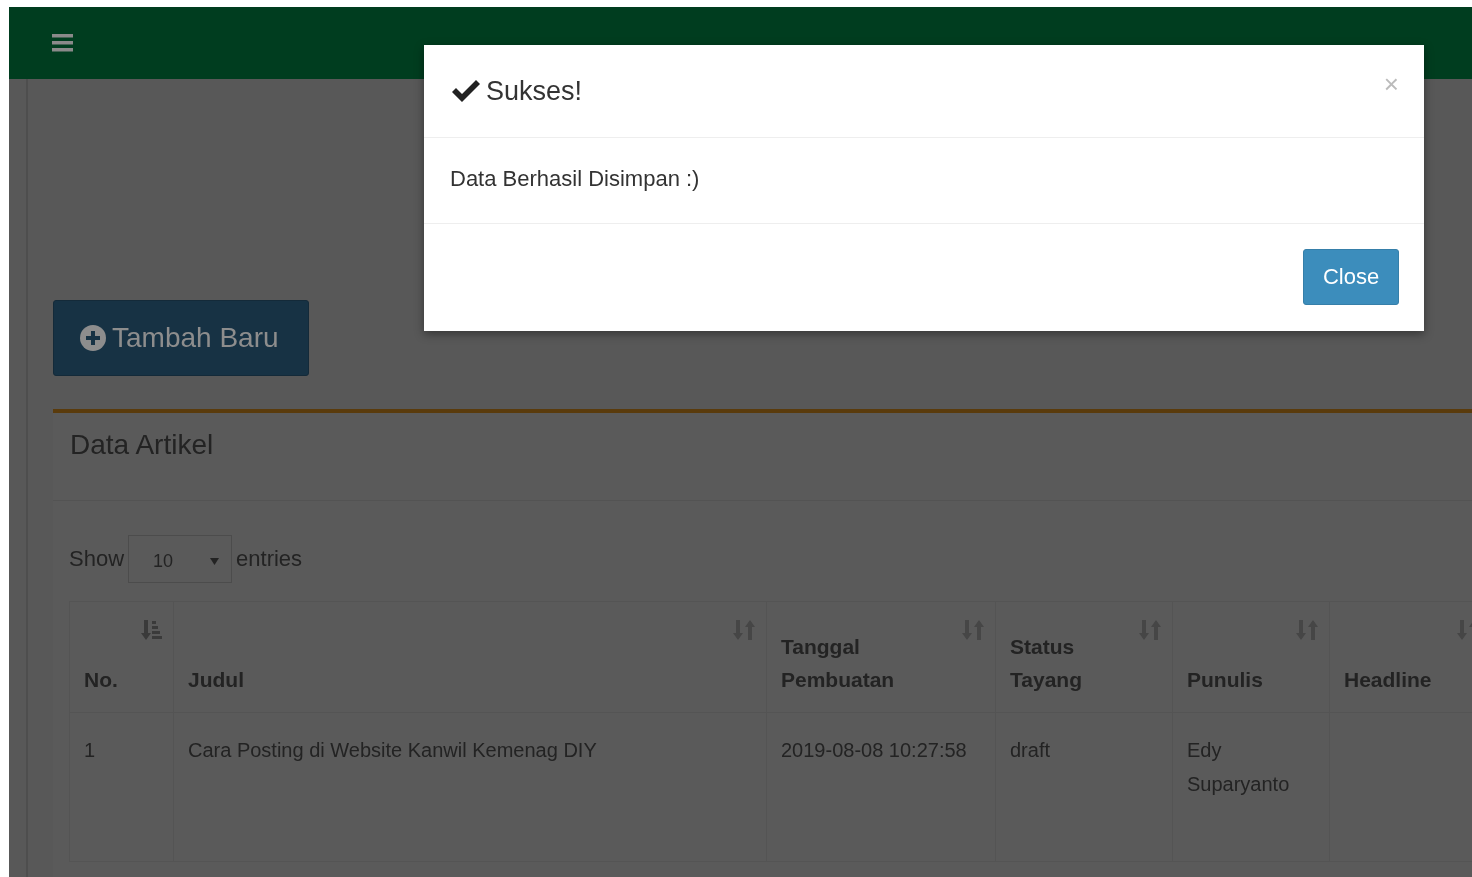 The image size is (1472, 877). I want to click on column-header: Tanggal Pembuatan, so click(881, 657).